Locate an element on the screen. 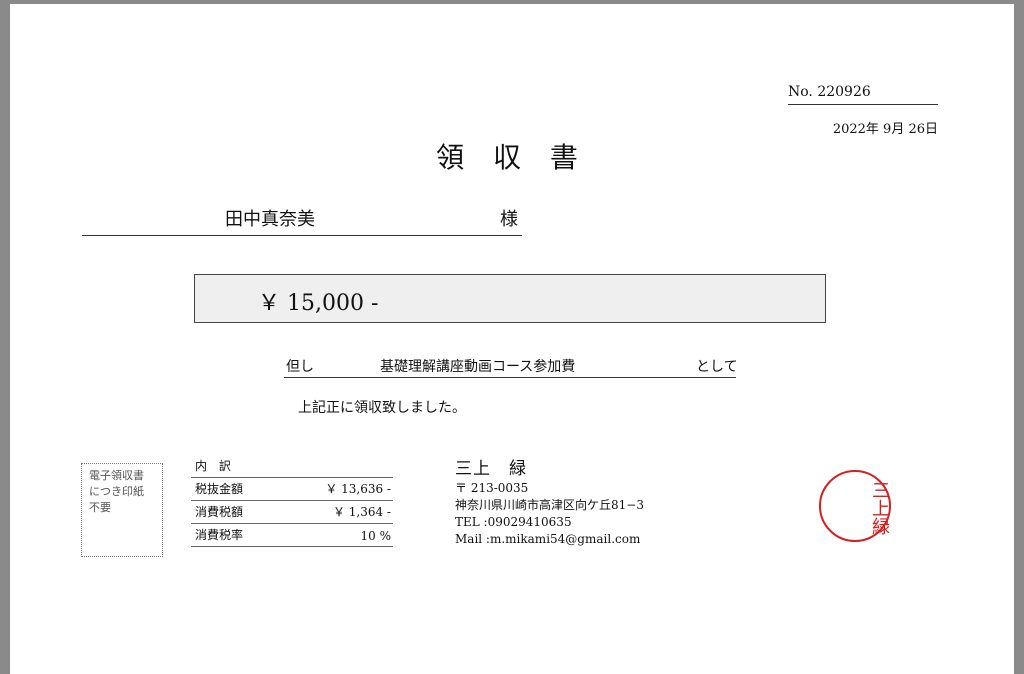  proviso-text: 基礎理解講座動画コース参加費 is located at coordinates (478, 367).